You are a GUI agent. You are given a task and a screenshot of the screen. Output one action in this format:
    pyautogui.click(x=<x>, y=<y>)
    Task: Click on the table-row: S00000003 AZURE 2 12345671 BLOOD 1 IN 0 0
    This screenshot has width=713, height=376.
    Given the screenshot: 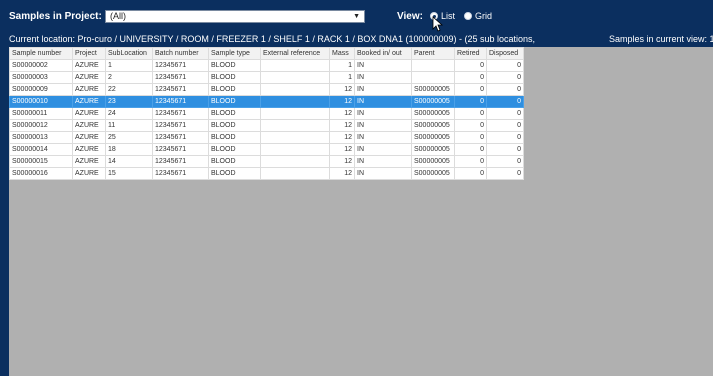 What is the action you would take?
    pyautogui.click(x=266, y=77)
    